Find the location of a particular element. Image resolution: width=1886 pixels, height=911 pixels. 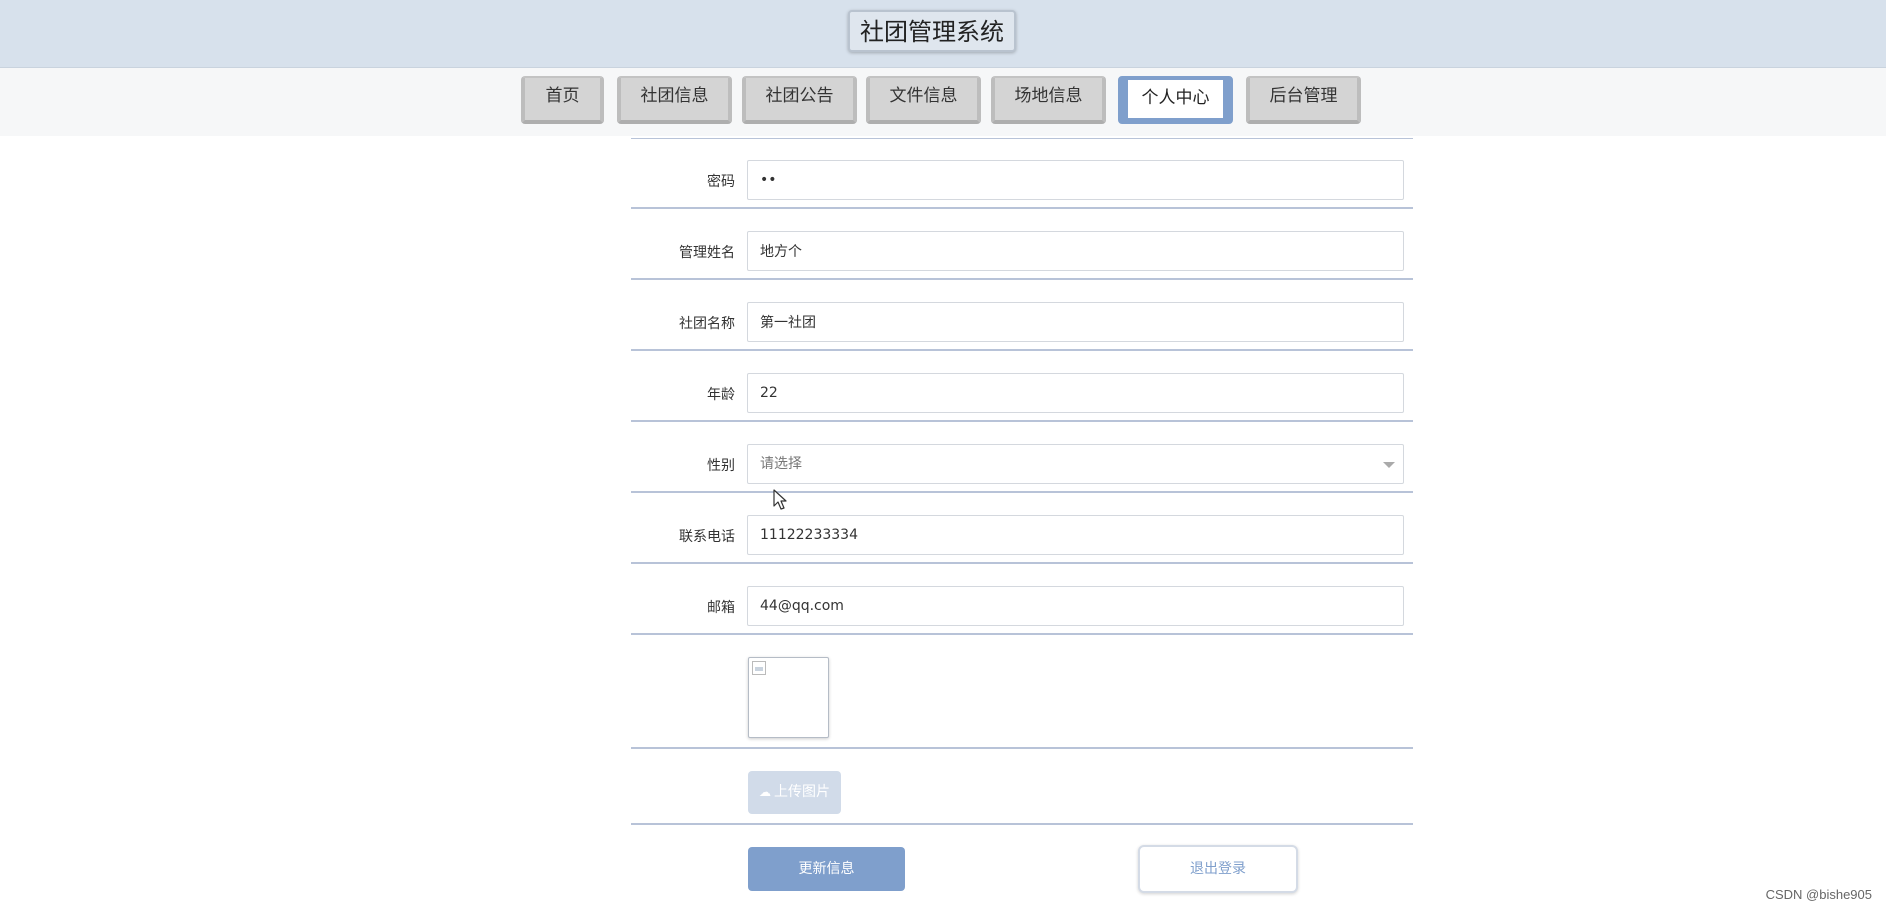

header-bar: 社团管理系统 is located at coordinates (943, 34).